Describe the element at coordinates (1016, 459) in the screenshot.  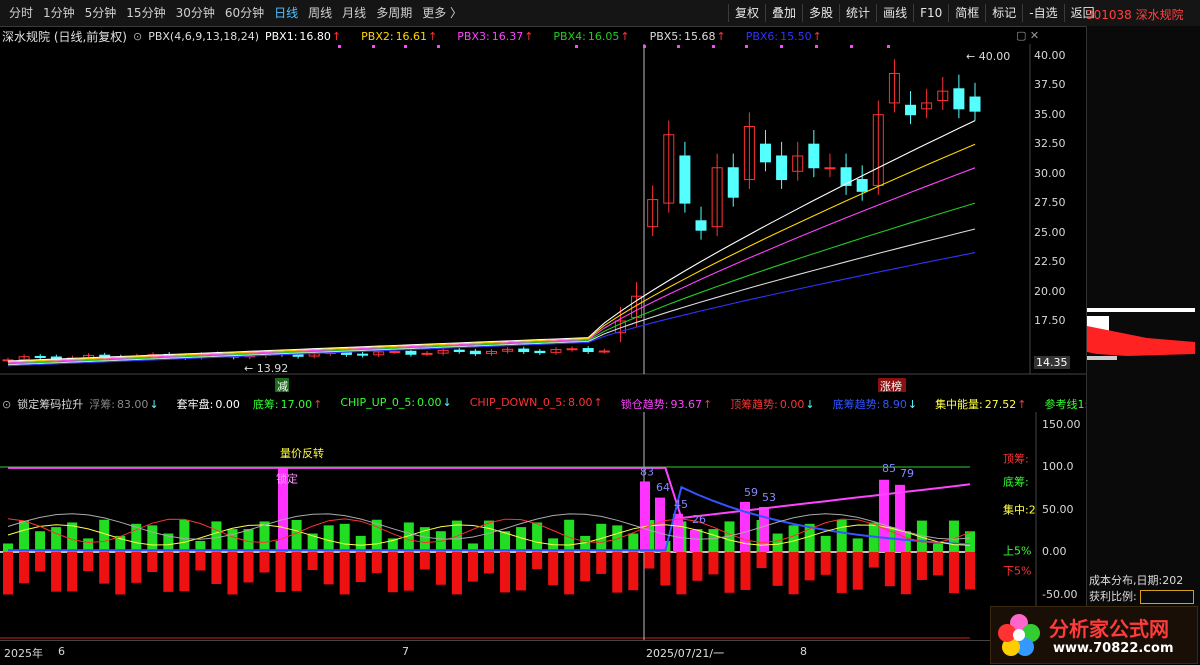
I see `sub-right-label: 顶筹:` at that location.